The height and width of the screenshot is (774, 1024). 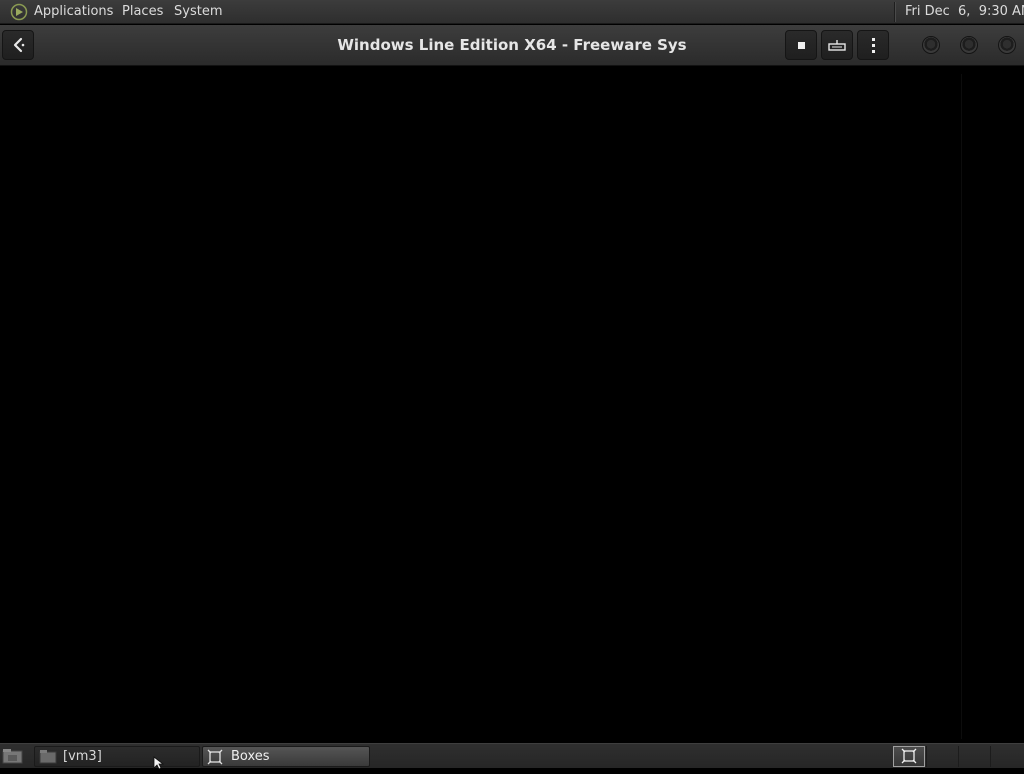 What do you see at coordinates (512, 45) in the screenshot?
I see `window-headerbar: Windows Line Edition X64 - Freeware Sys` at bounding box center [512, 45].